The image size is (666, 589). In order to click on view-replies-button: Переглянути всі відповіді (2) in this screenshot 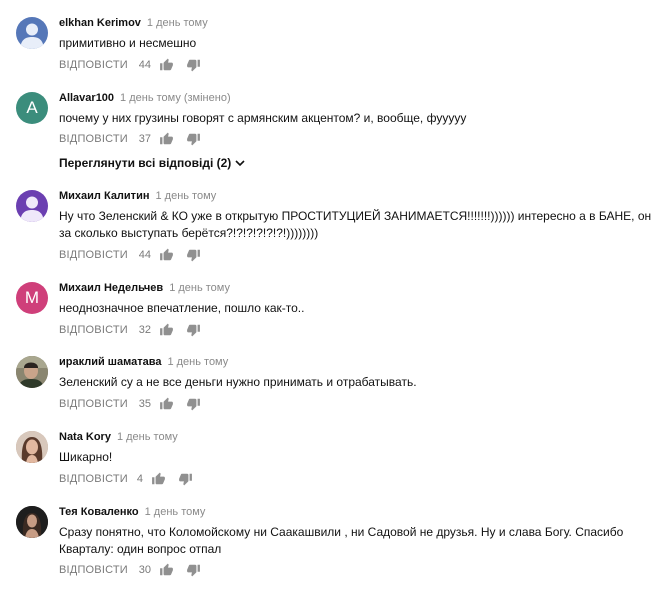, I will do `click(152, 163)`.